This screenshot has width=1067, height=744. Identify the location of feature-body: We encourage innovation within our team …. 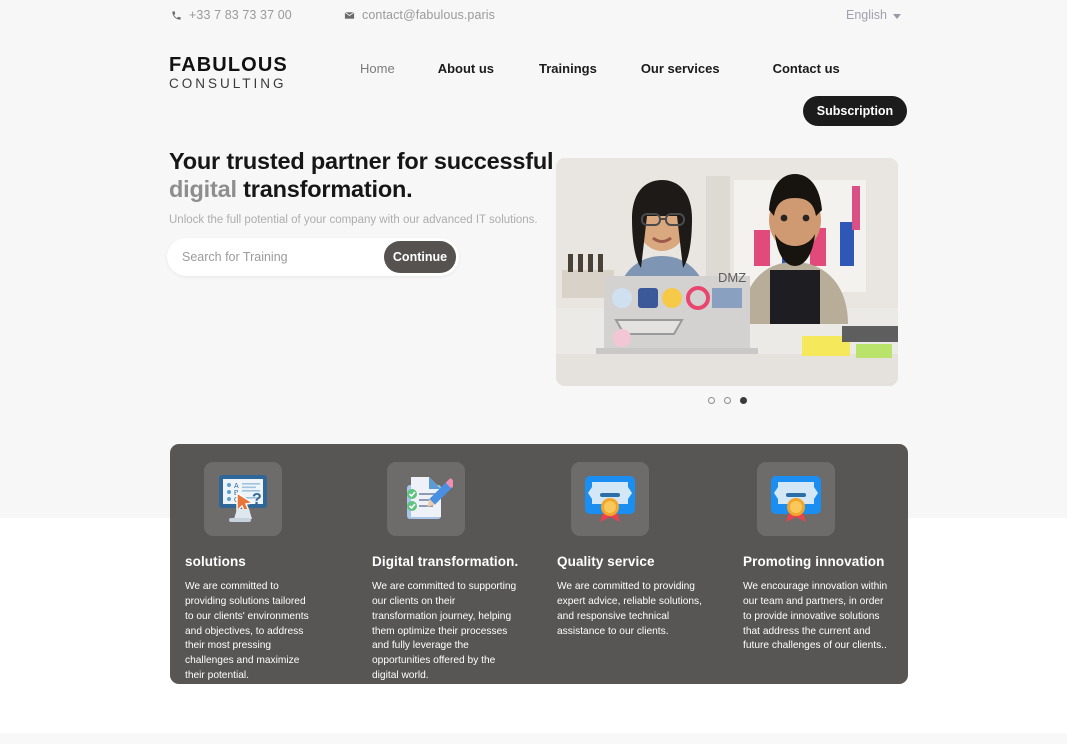
(815, 616).